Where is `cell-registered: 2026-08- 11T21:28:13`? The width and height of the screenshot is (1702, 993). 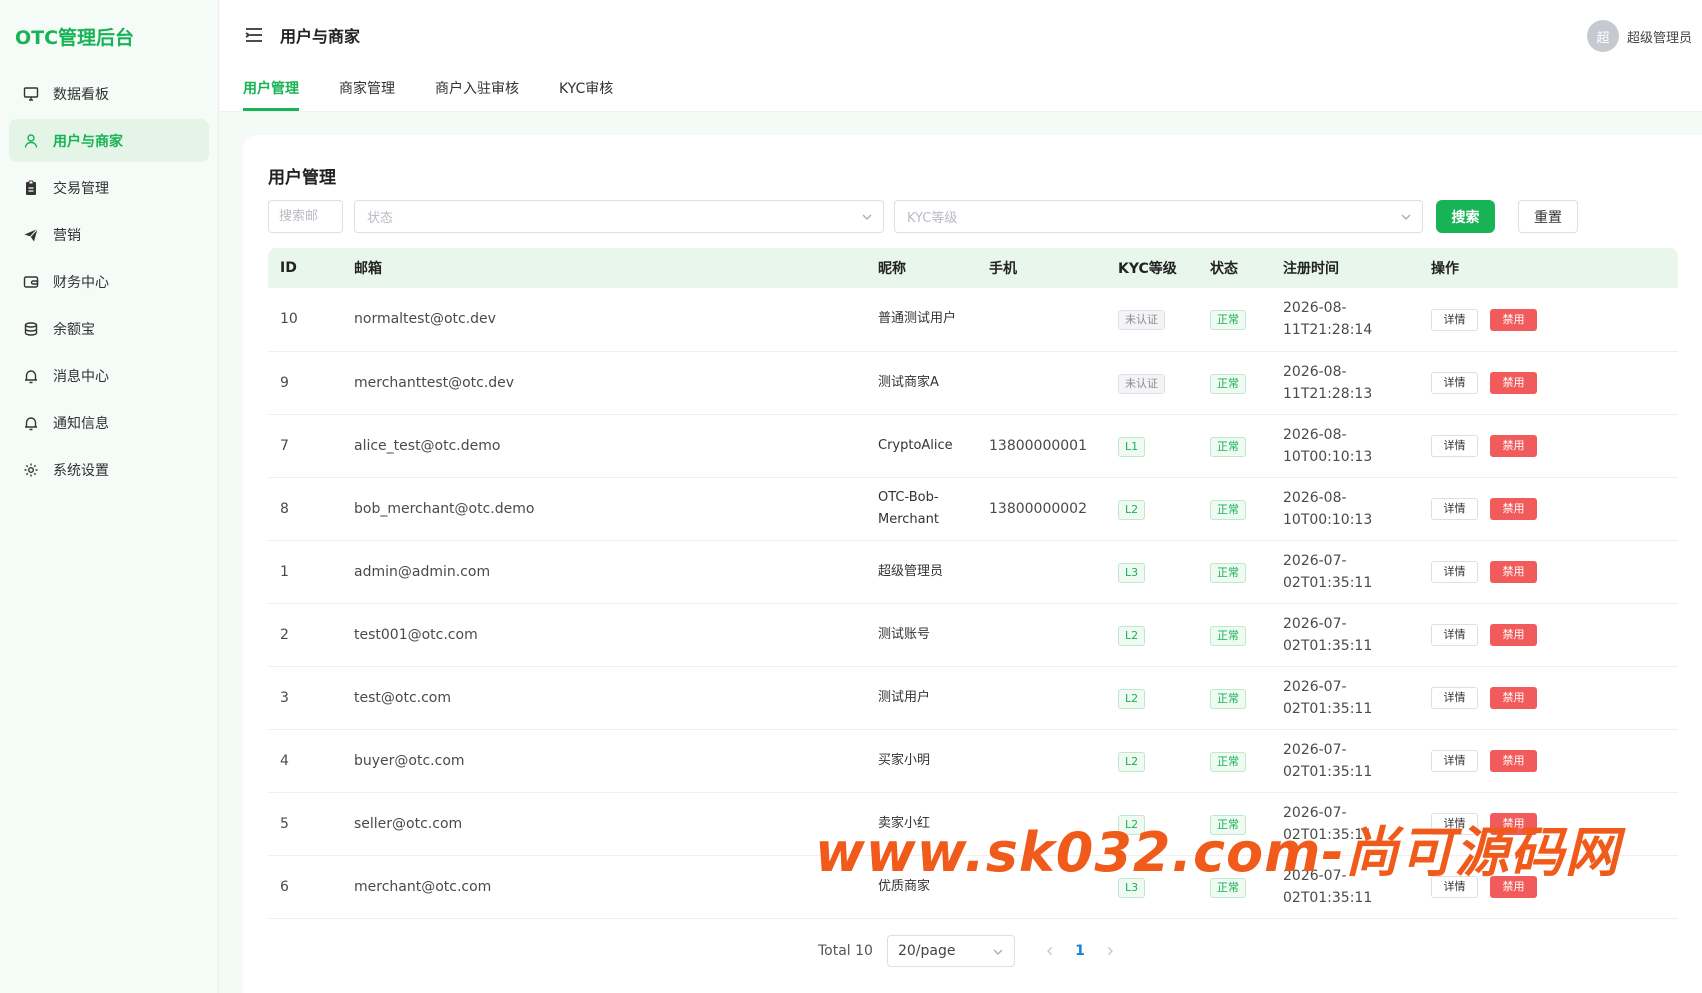 cell-registered: 2026-08- 11T21:28:13 is located at coordinates (1345, 382).